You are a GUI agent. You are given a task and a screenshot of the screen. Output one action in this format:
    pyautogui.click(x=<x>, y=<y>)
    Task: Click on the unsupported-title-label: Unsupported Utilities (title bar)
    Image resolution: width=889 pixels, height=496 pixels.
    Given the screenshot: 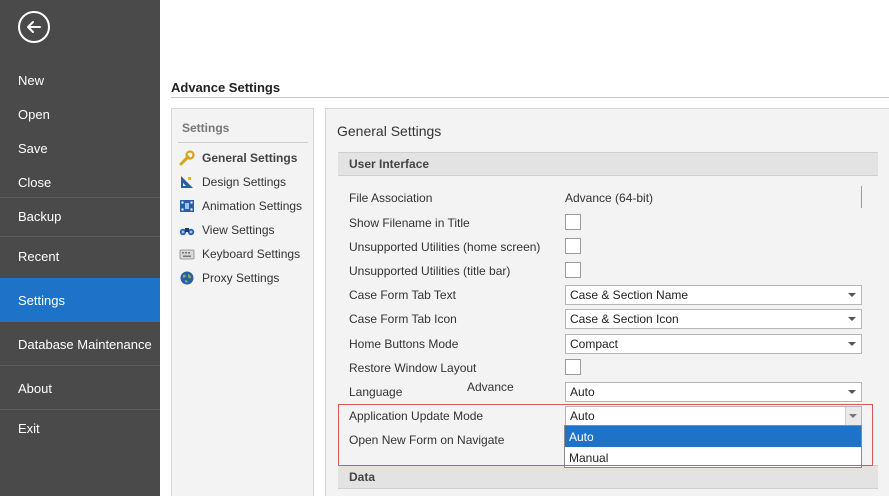 What is the action you would take?
    pyautogui.click(x=430, y=271)
    